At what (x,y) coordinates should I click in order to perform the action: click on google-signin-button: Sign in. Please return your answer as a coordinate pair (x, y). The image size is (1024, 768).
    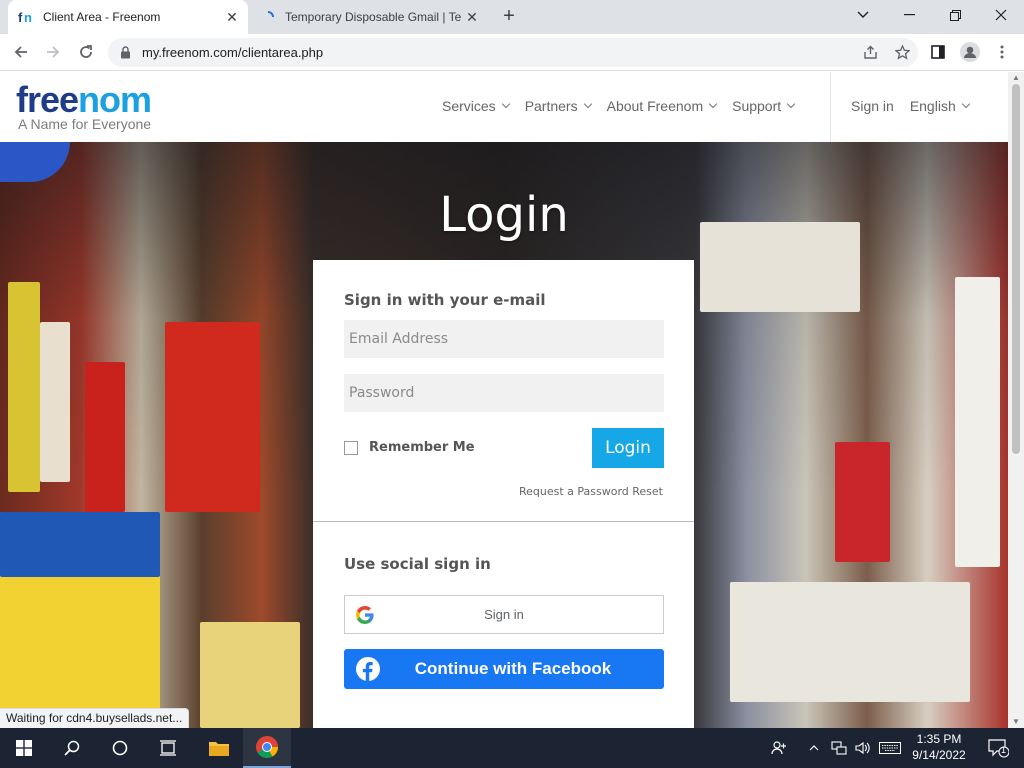
    Looking at the image, I should click on (504, 614).